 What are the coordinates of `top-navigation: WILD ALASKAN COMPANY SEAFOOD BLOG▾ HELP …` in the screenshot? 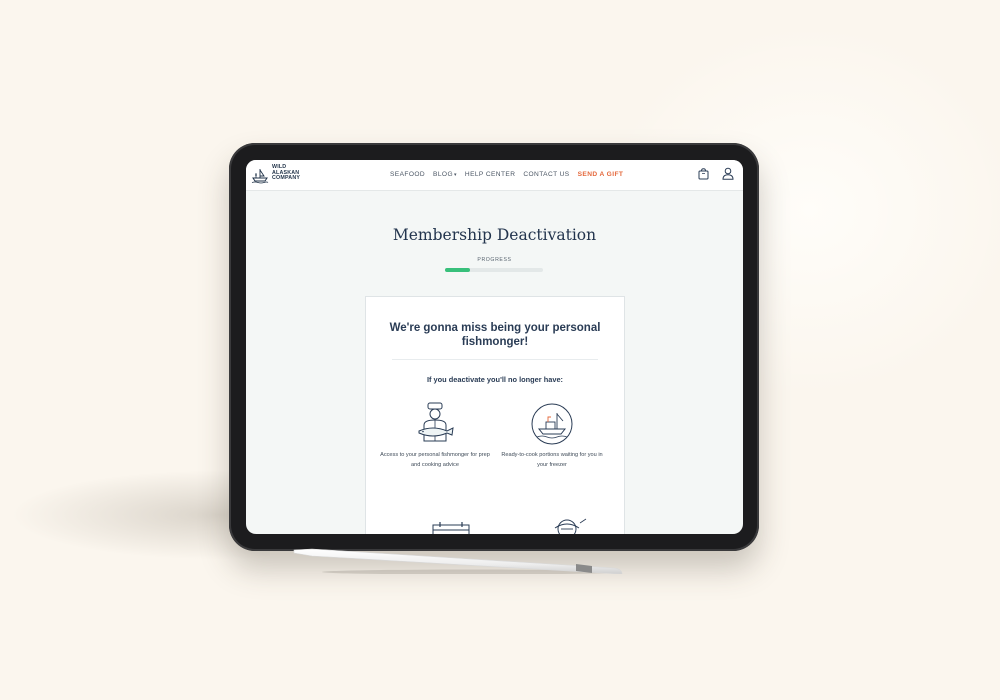 It's located at (494, 175).